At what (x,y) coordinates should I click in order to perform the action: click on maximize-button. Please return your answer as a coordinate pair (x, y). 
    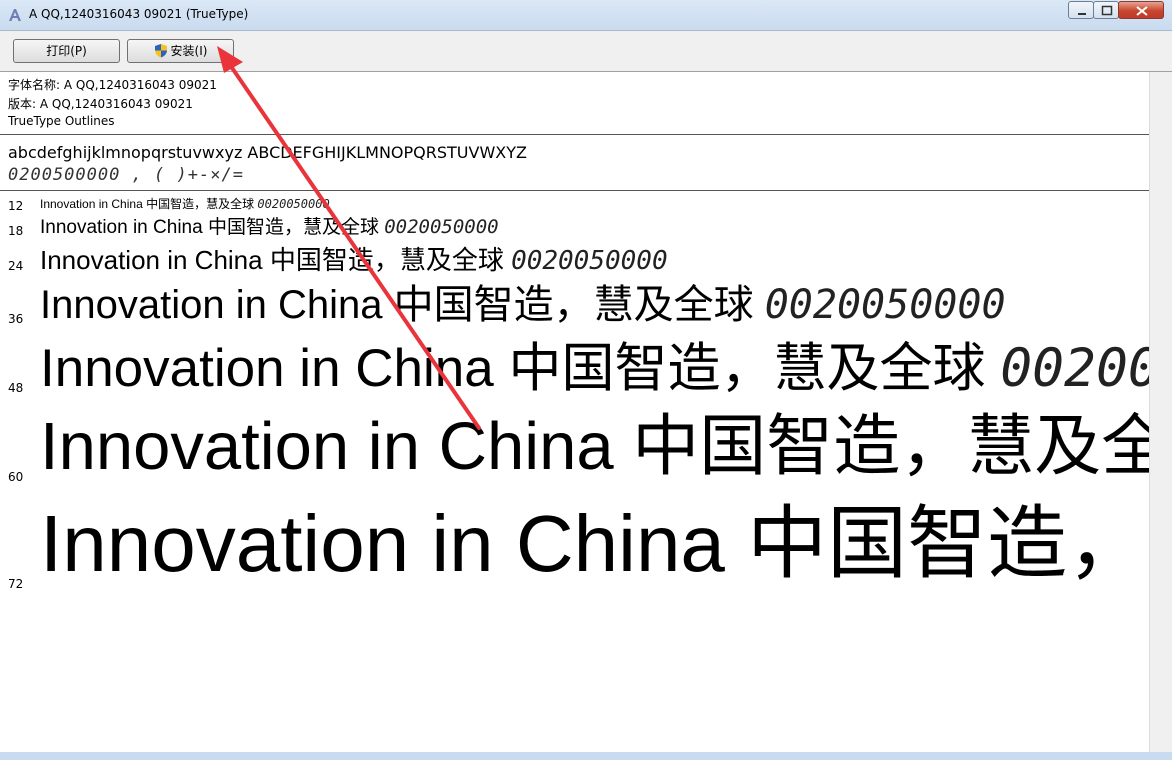
    Looking at the image, I should click on (1106, 10).